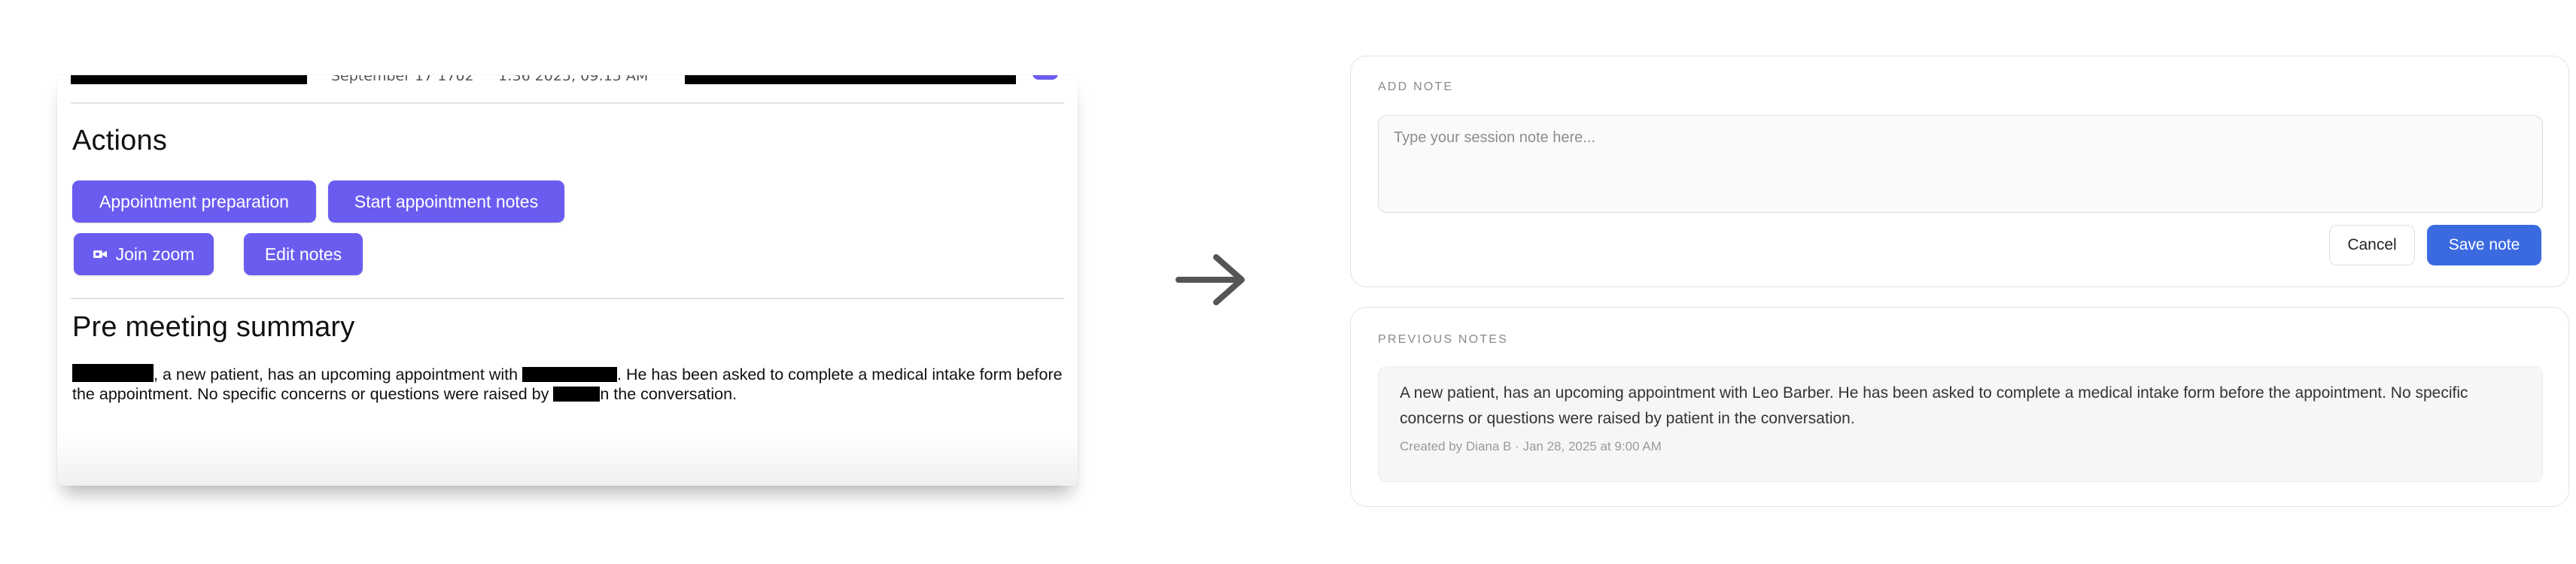 This screenshot has width=2576, height=564. I want to click on strip-time-text: 1:36 2025, 09:15 AM, so click(573, 79).